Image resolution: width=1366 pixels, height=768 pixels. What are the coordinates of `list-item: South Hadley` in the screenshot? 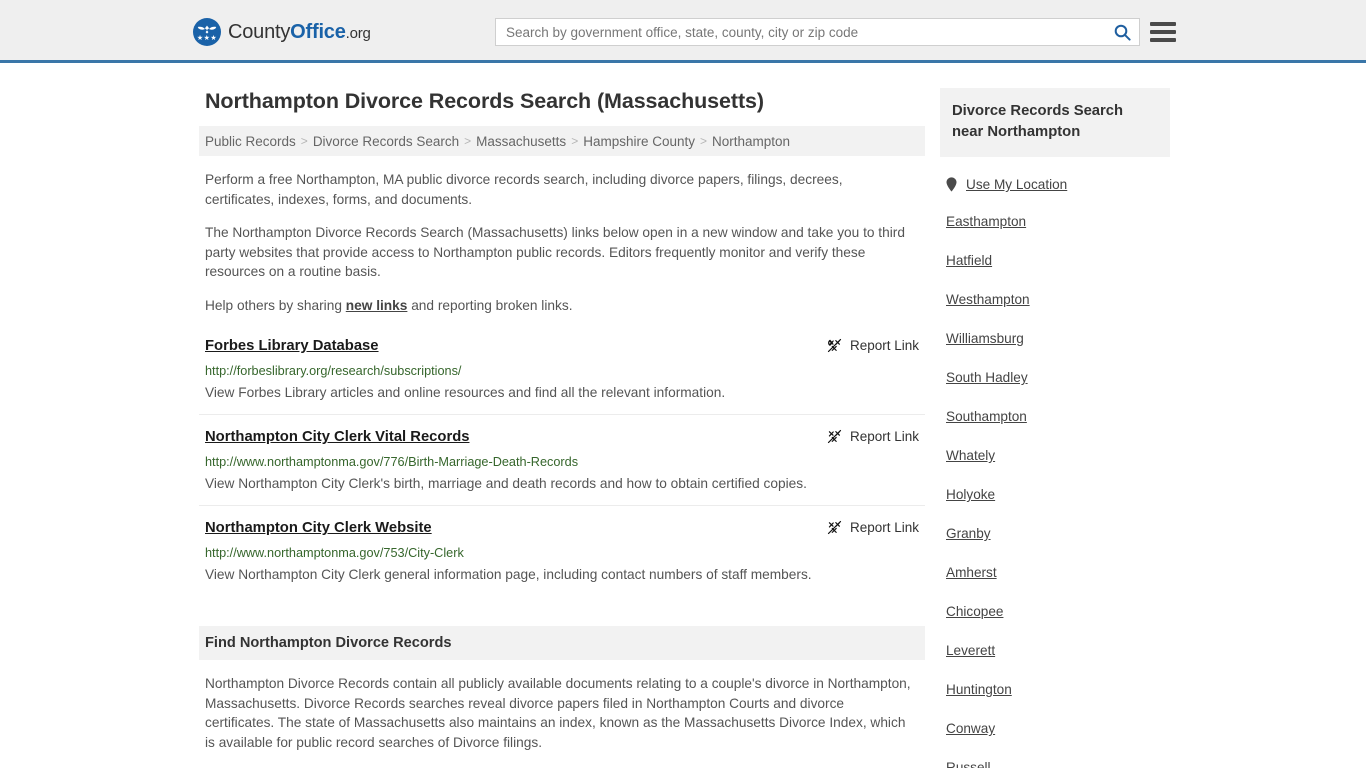 It's located at (1058, 378).